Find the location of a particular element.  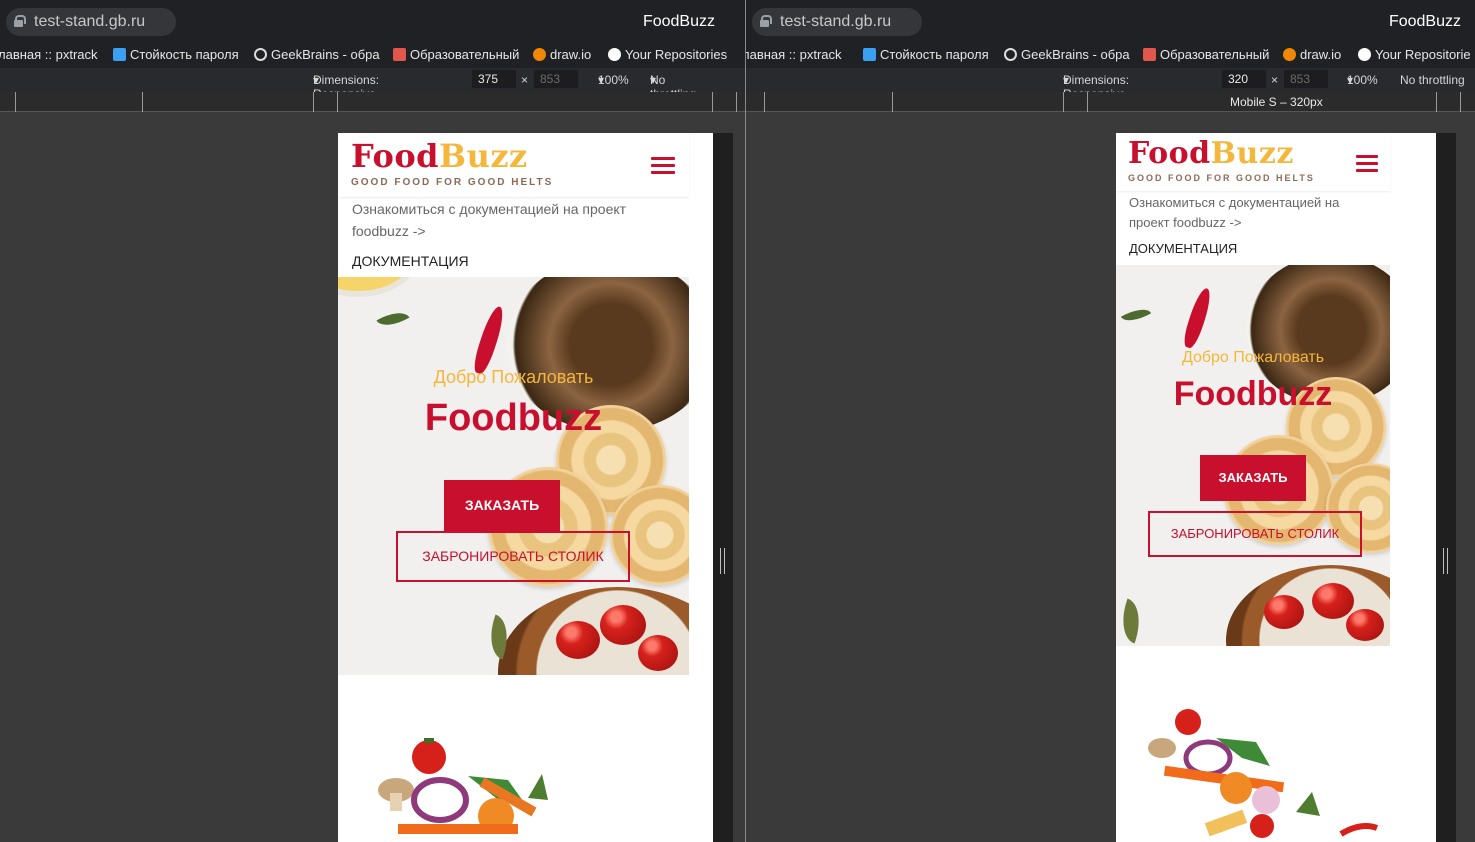

throttle-select: No throttling ▾ is located at coordinates (673, 87).